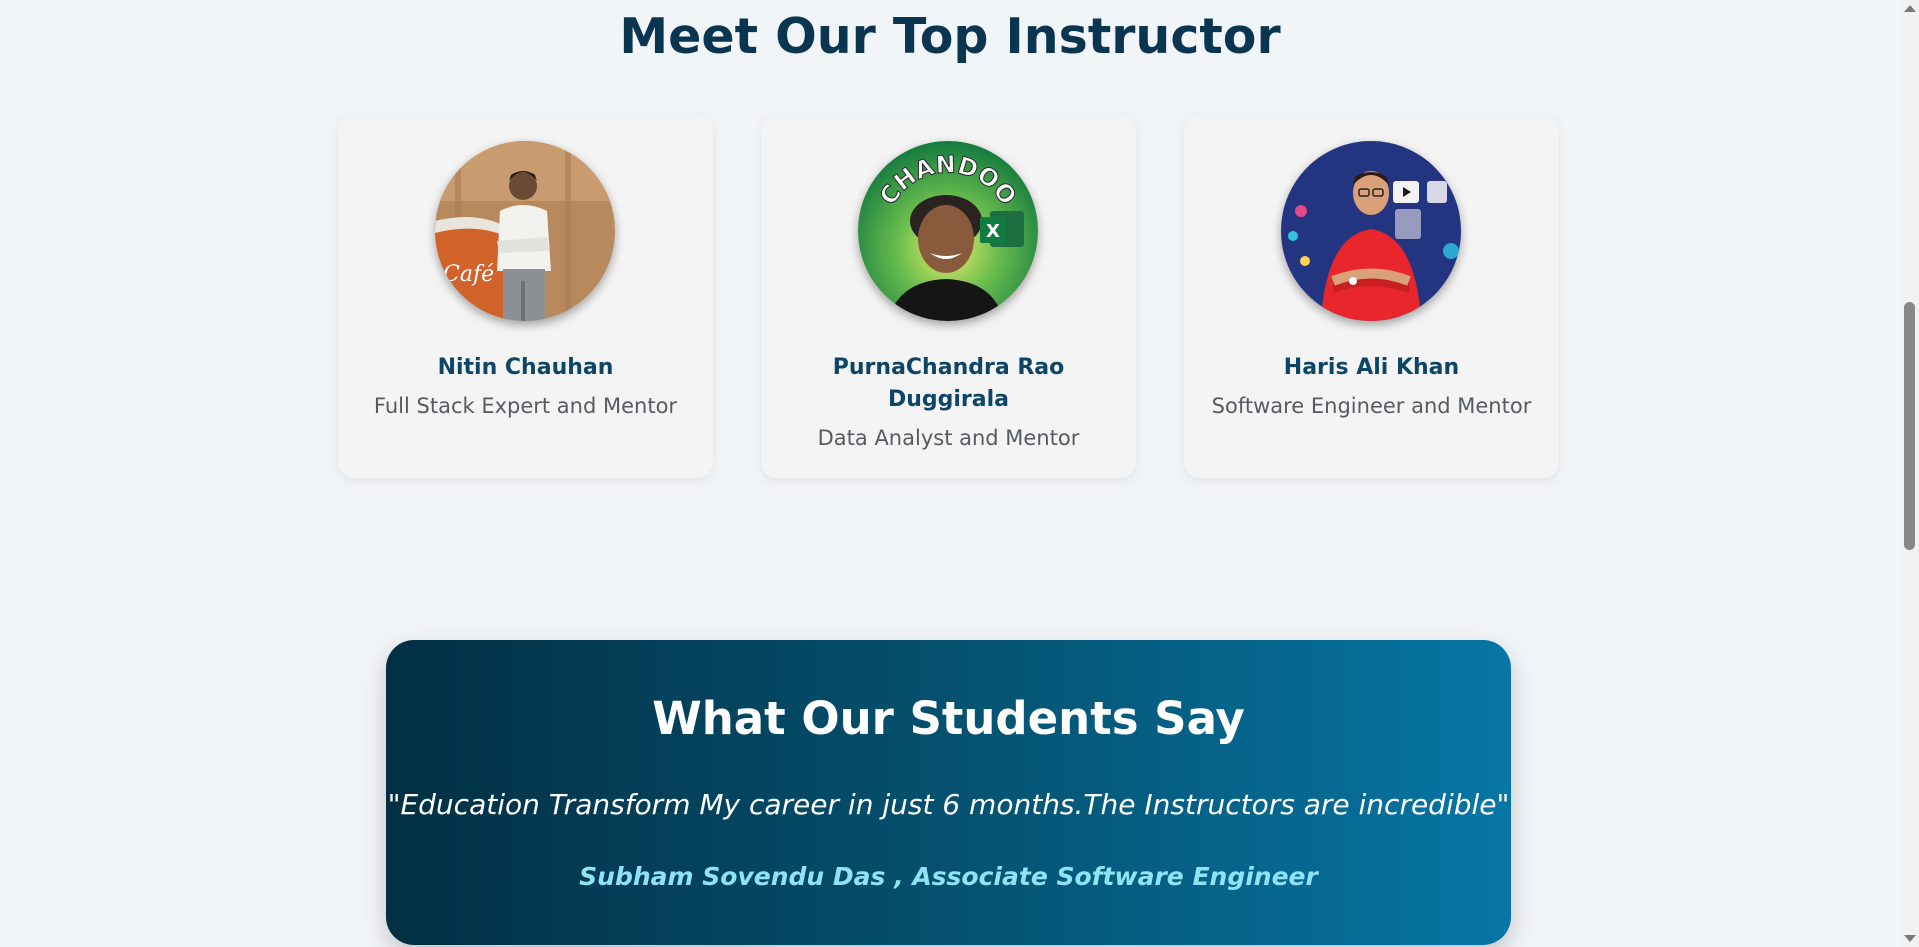 The image size is (1919, 947). I want to click on scrollbar-thumb, so click(1909, 426).